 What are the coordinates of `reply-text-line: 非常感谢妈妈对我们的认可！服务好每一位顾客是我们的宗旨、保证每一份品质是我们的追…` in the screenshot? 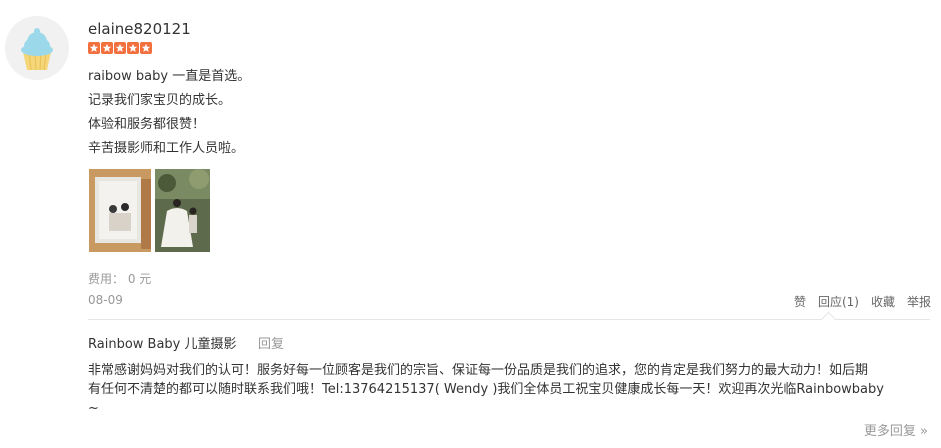 It's located at (478, 370).